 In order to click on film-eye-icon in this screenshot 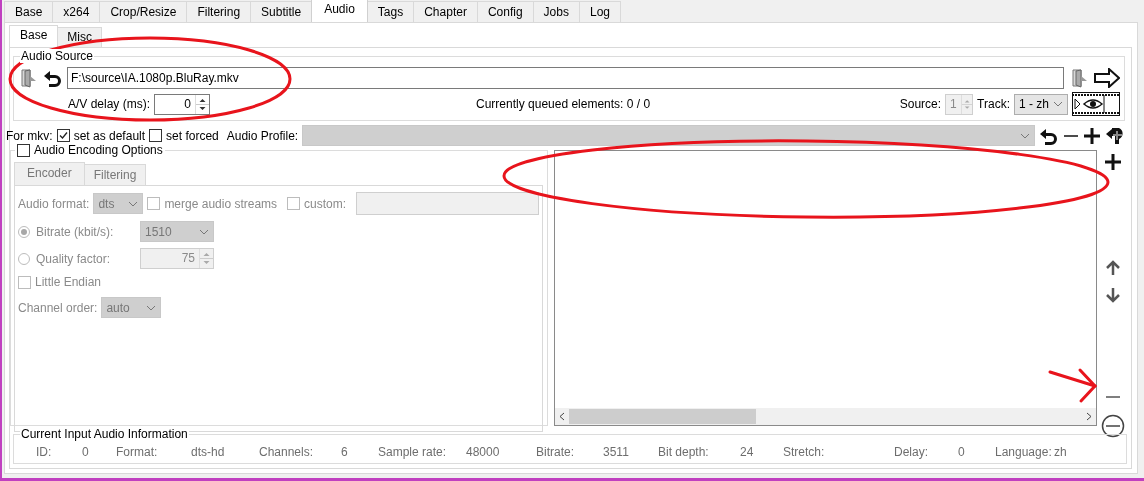, I will do `click(1096, 104)`.